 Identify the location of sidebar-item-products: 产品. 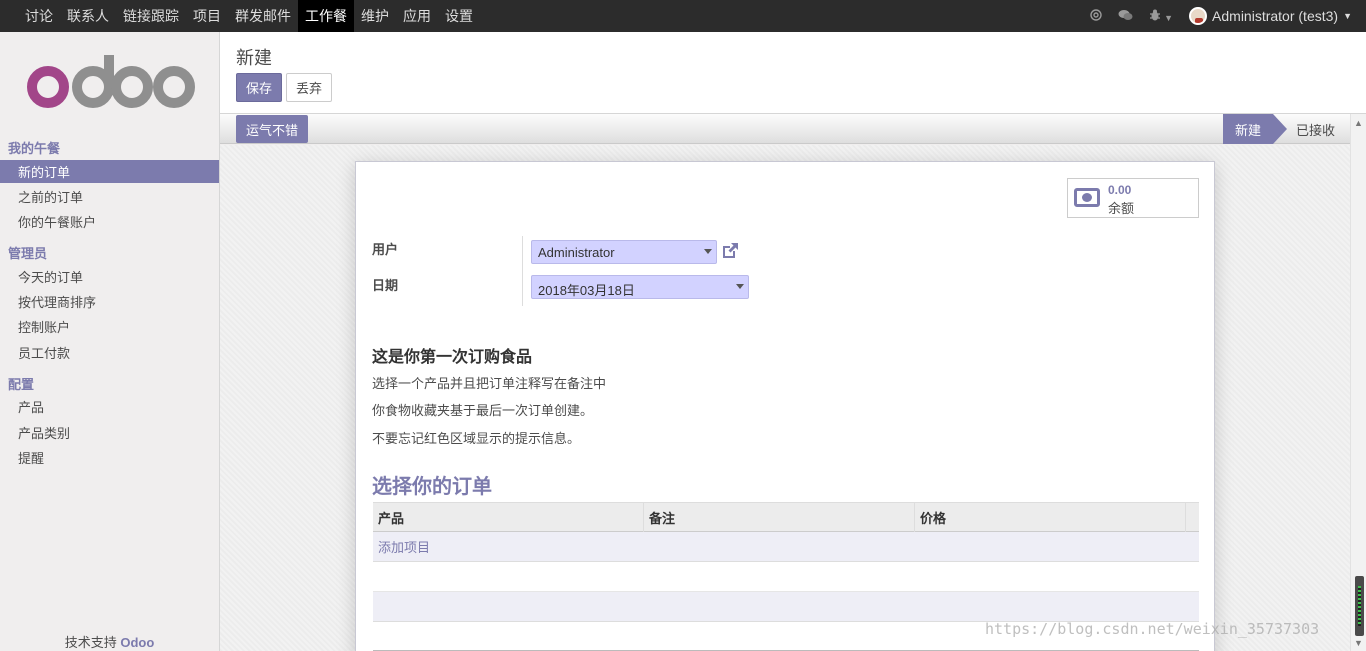
(109, 406).